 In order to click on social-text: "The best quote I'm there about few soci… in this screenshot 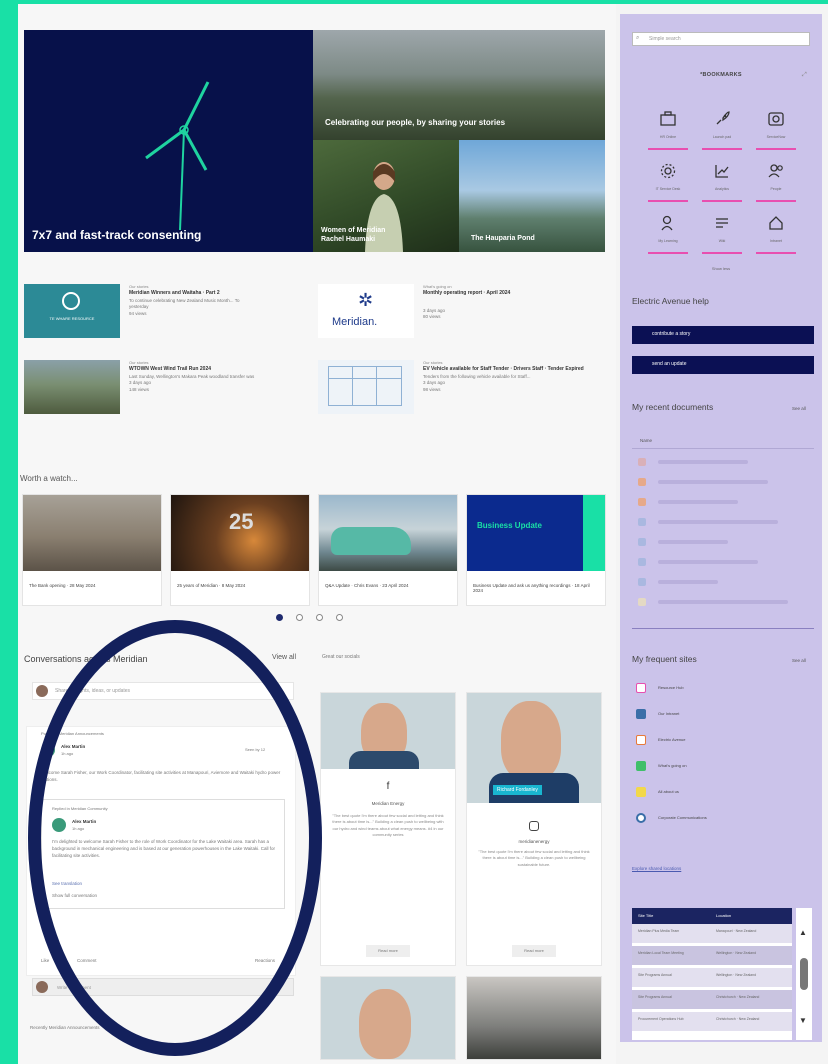, I will do `click(388, 825)`.